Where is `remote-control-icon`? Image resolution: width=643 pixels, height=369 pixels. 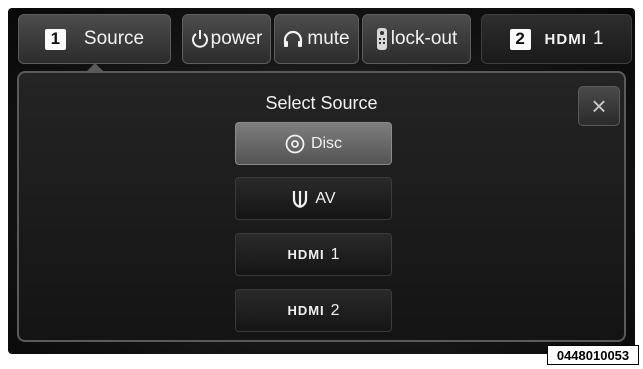
remote-control-icon is located at coordinates (381, 39).